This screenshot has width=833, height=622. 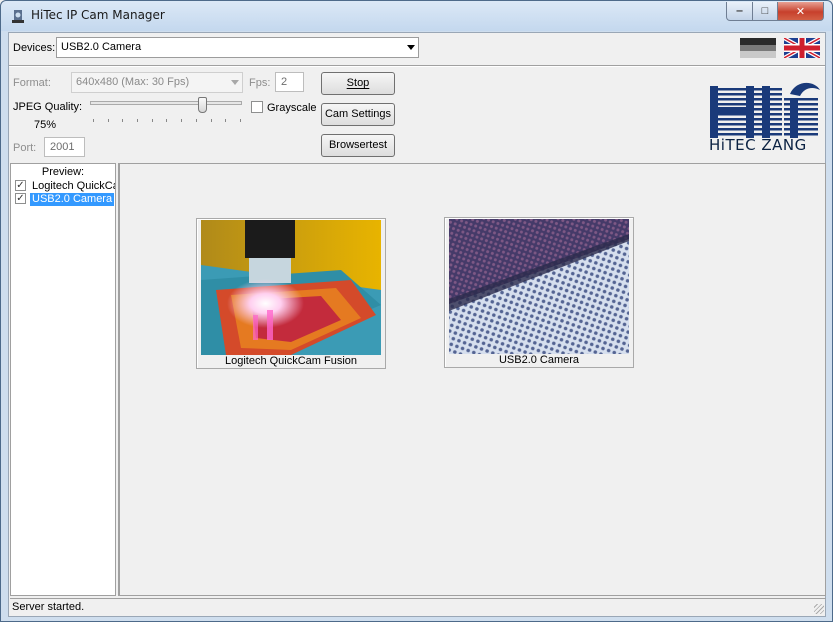 What do you see at coordinates (289, 82) in the screenshot?
I see `fps-input: 2` at bounding box center [289, 82].